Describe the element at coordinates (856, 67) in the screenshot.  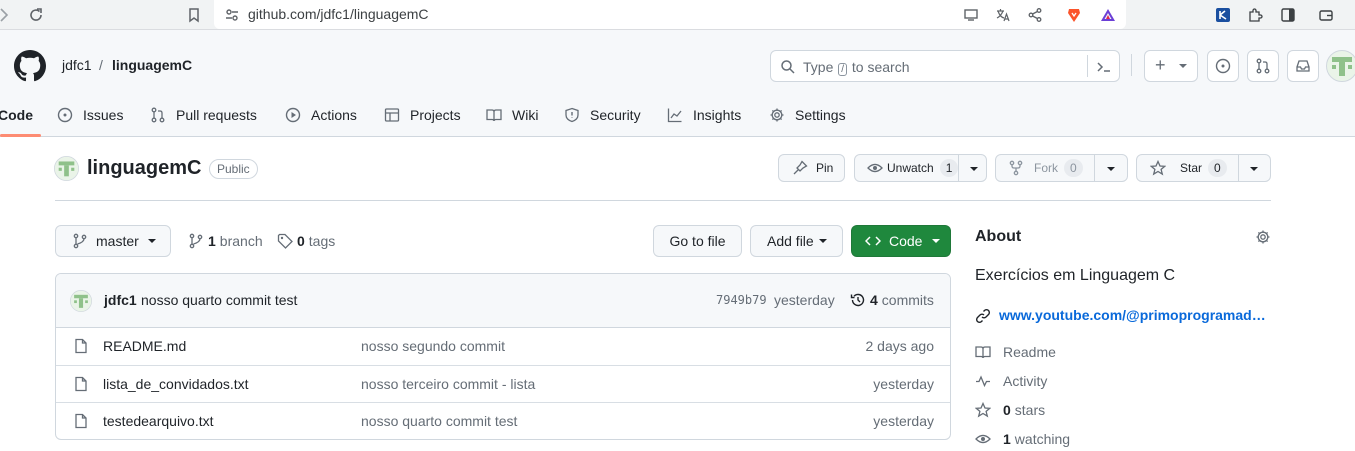
I see `search-placeholder: Type / to search` at that location.